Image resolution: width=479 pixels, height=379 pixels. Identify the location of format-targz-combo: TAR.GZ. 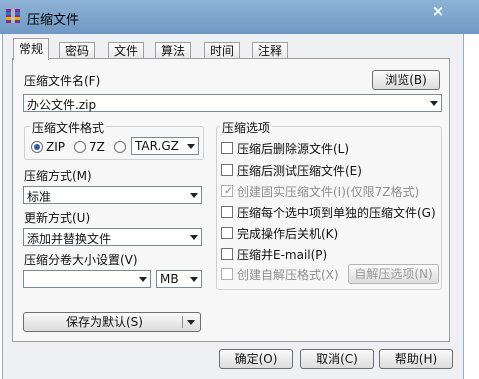
(165, 146).